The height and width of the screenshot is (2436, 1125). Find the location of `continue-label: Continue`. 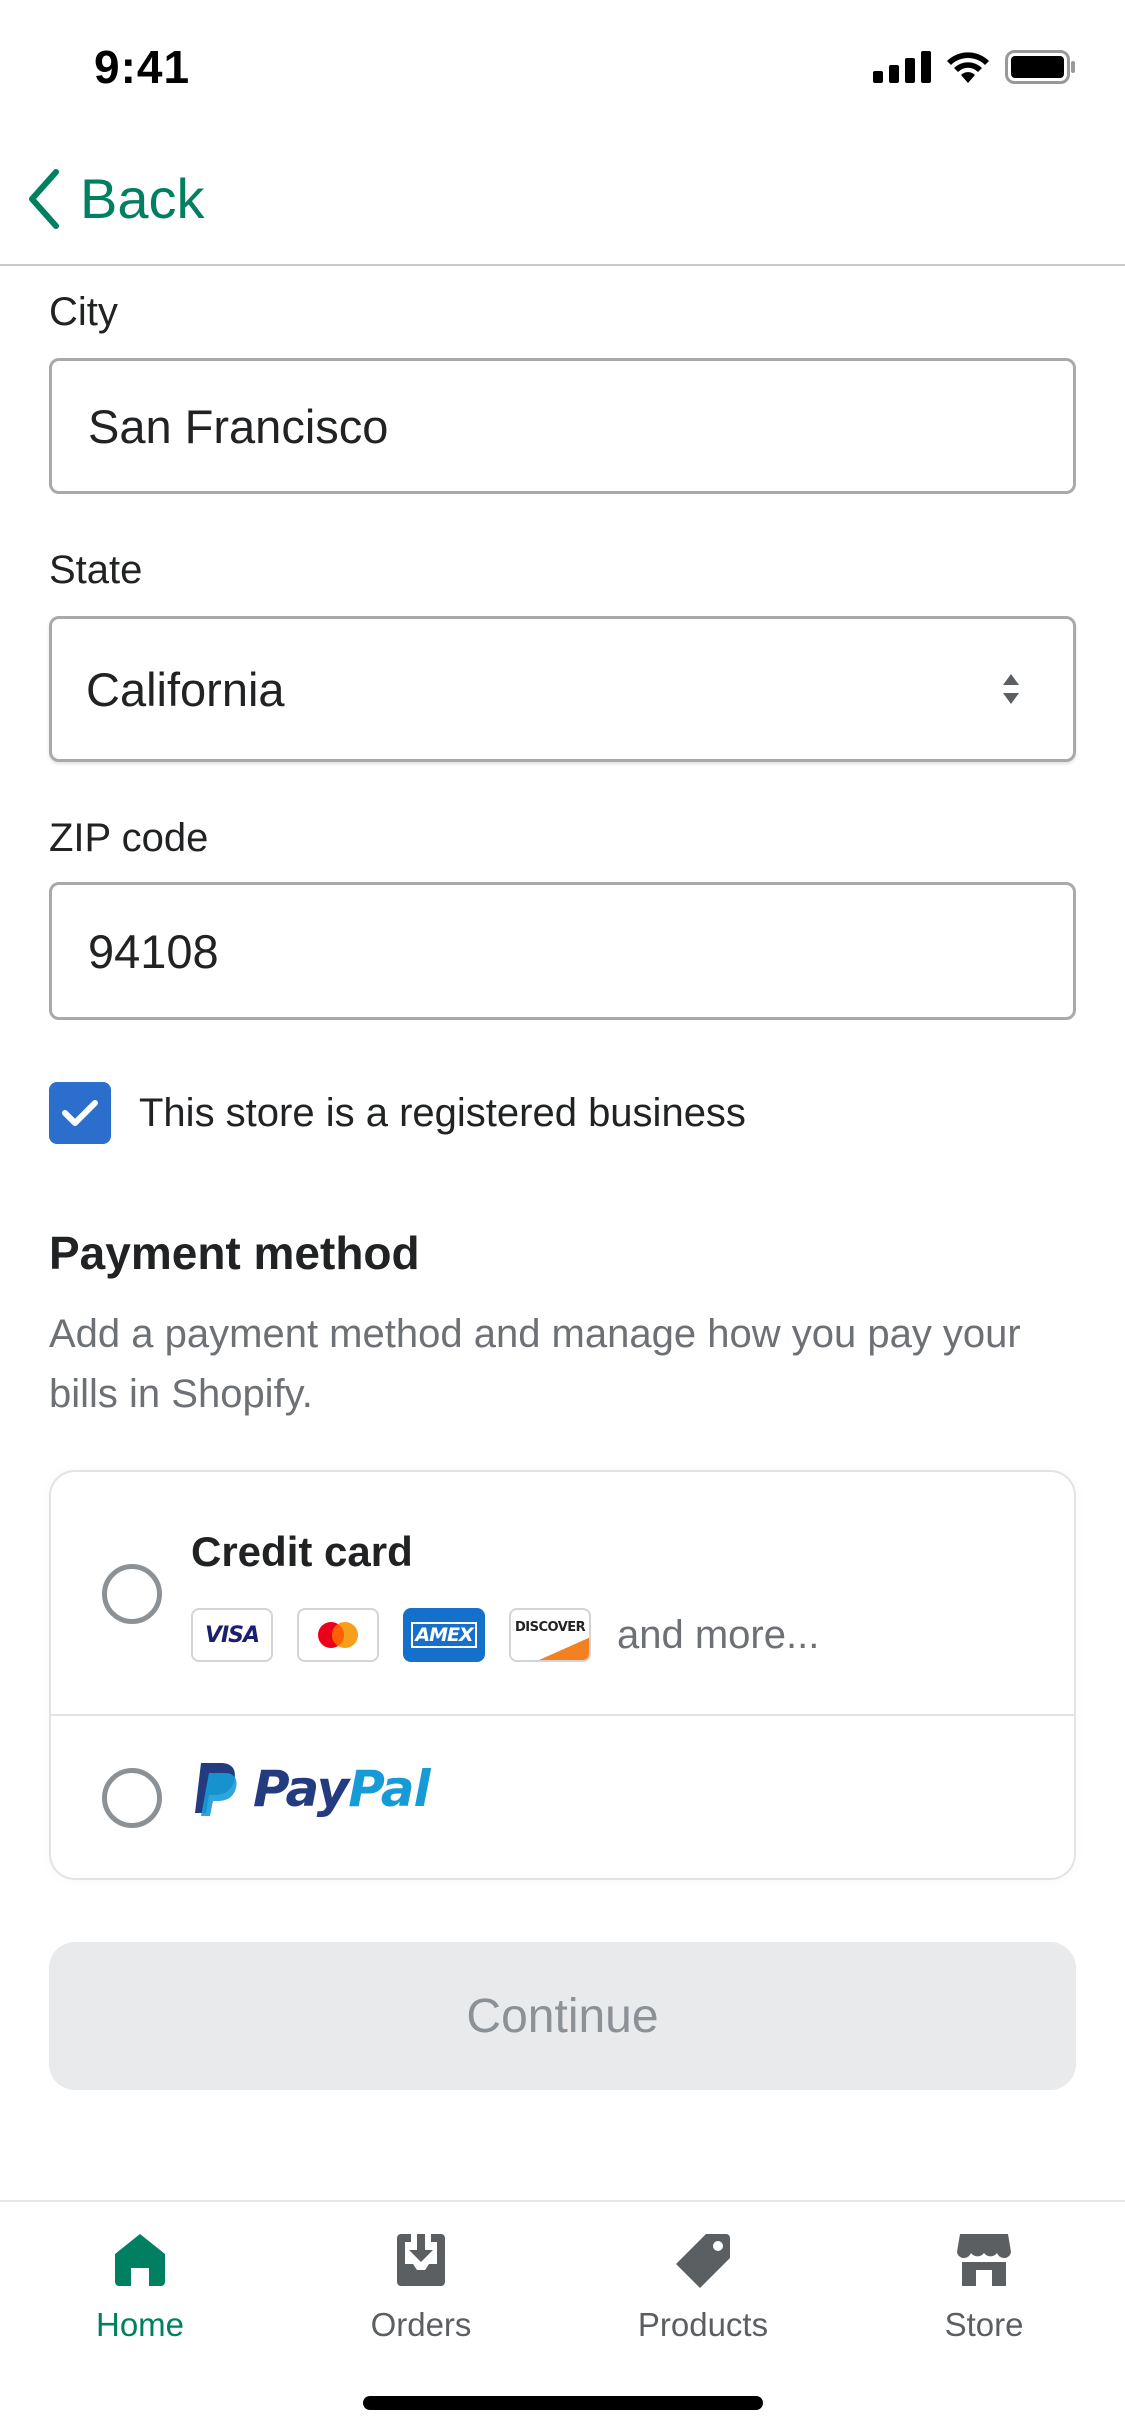

continue-label: Continue is located at coordinates (562, 2016).